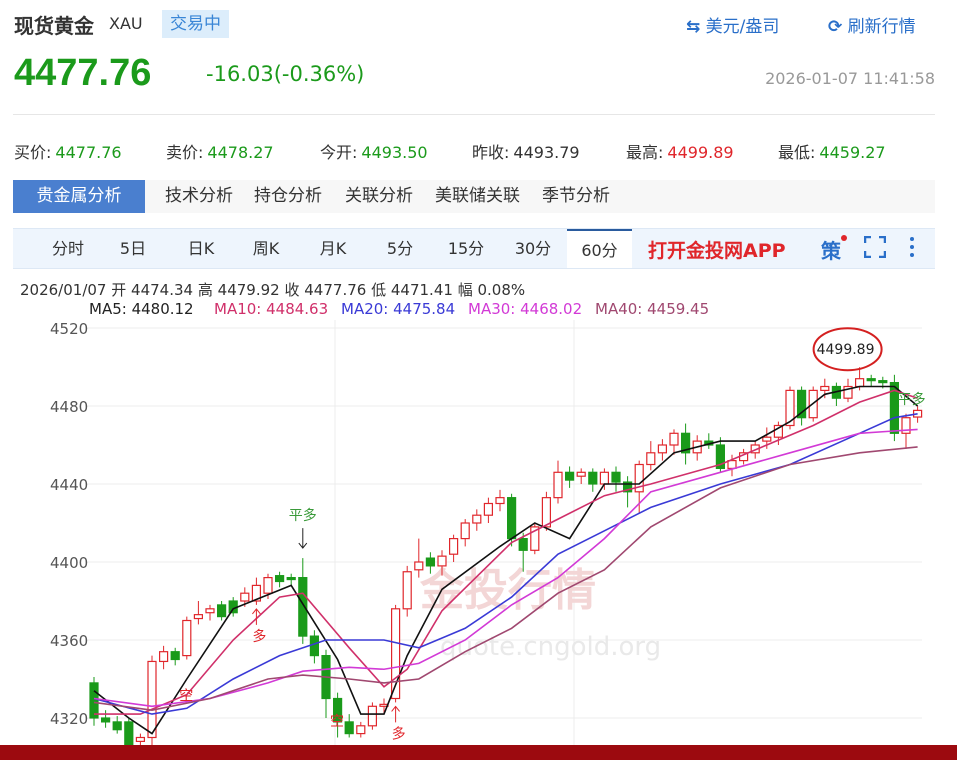  What do you see at coordinates (285, 74) in the screenshot?
I see `price-change: -16.03(-0.36%)` at bounding box center [285, 74].